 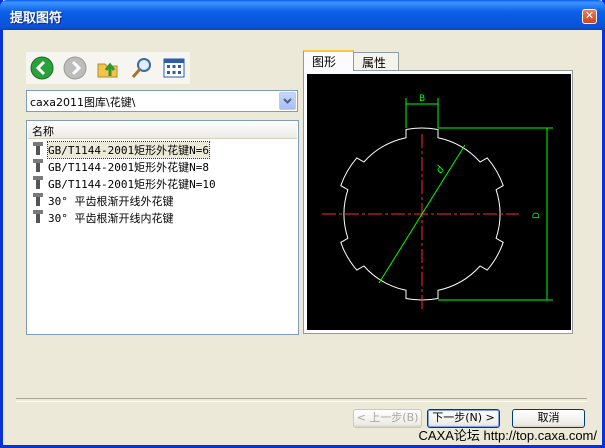 I want to click on tab-properties: 属性, so click(x=376, y=61).